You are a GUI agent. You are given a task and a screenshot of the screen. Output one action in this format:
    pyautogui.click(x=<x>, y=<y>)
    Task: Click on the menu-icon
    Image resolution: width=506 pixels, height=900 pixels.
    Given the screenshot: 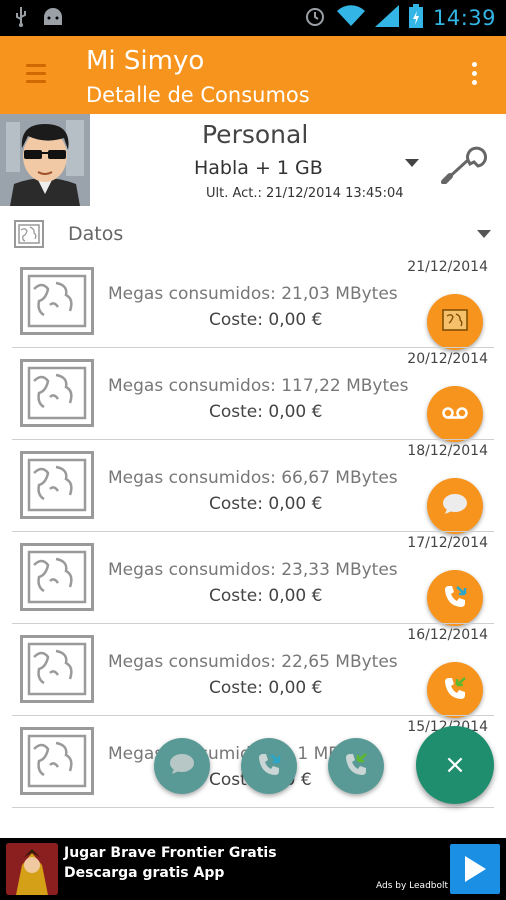 What is the action you would take?
    pyautogui.click(x=36, y=75)
    